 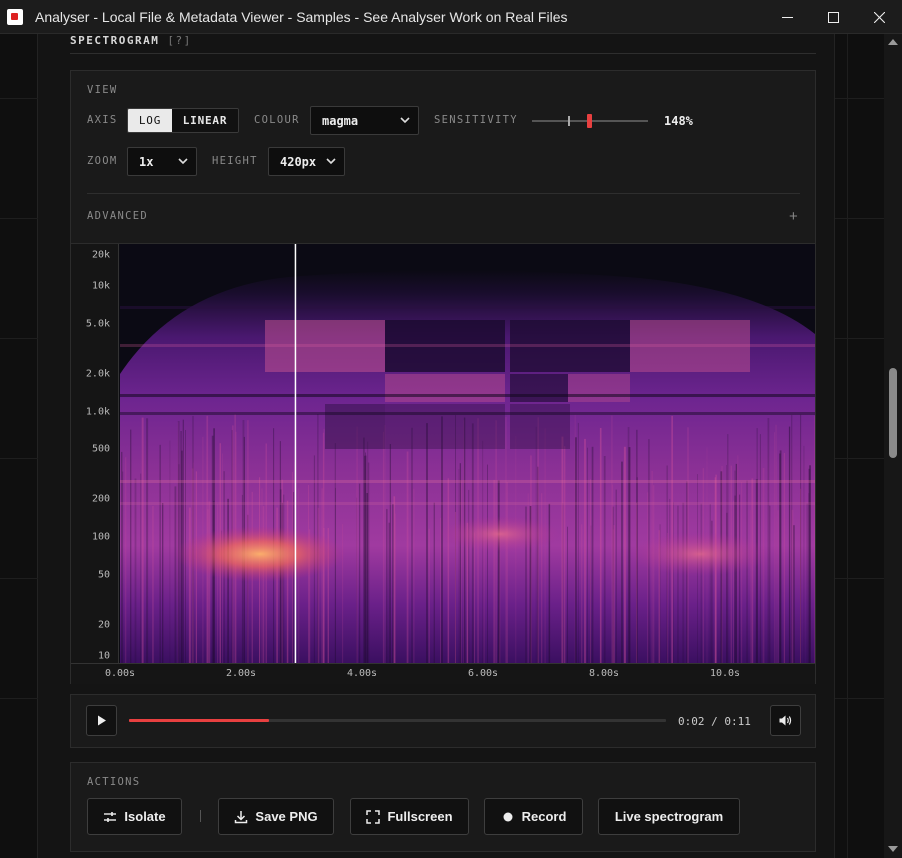 What do you see at coordinates (533, 816) in the screenshot?
I see `record-button: Record` at bounding box center [533, 816].